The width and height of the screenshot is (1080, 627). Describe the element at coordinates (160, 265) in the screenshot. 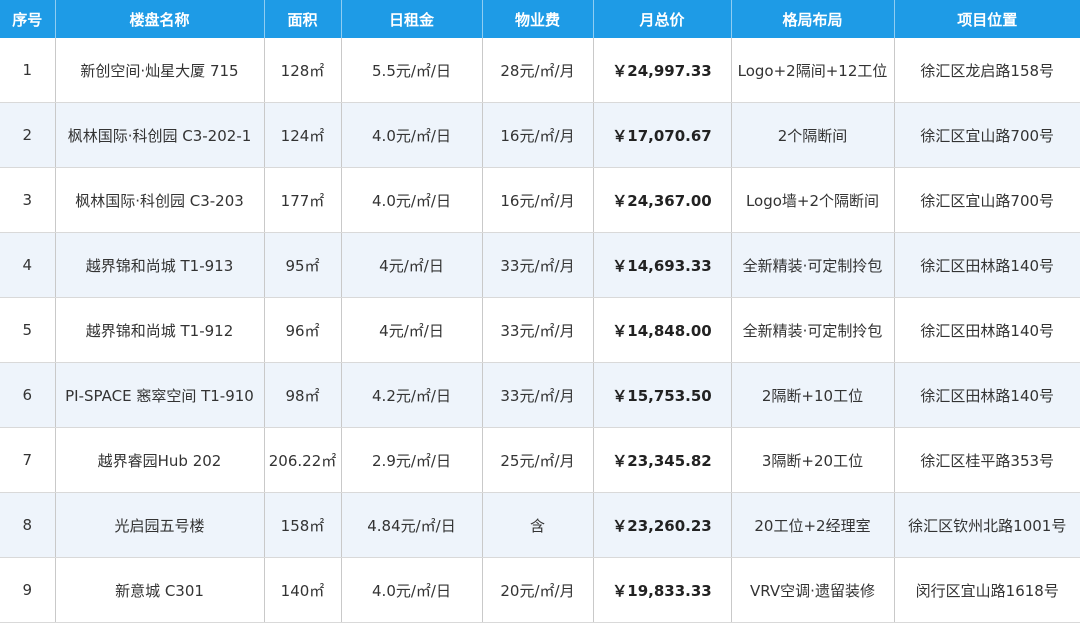

I see `cell-name: 越界锦和尚城 T1-913` at that location.